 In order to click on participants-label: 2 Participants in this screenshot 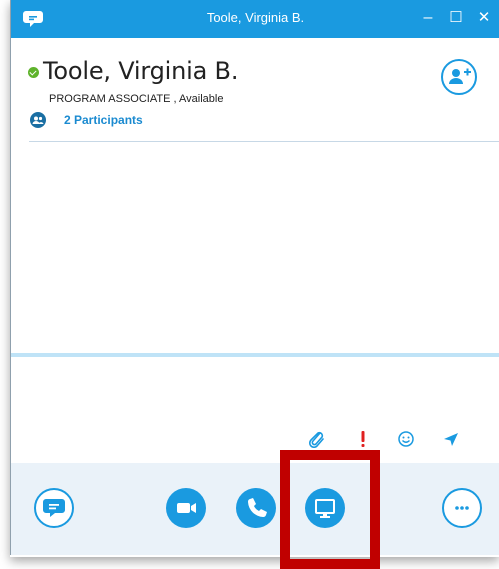, I will do `click(103, 120)`.